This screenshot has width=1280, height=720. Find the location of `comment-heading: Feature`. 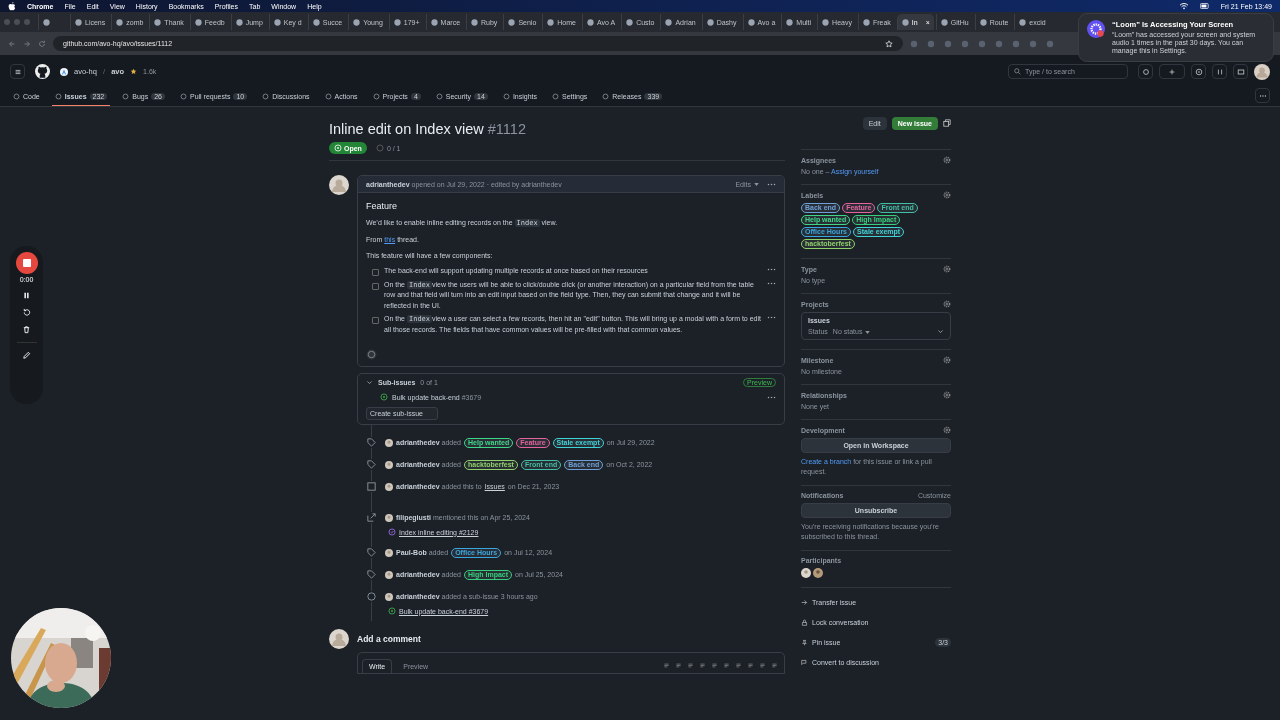

comment-heading: Feature is located at coordinates (382, 206).